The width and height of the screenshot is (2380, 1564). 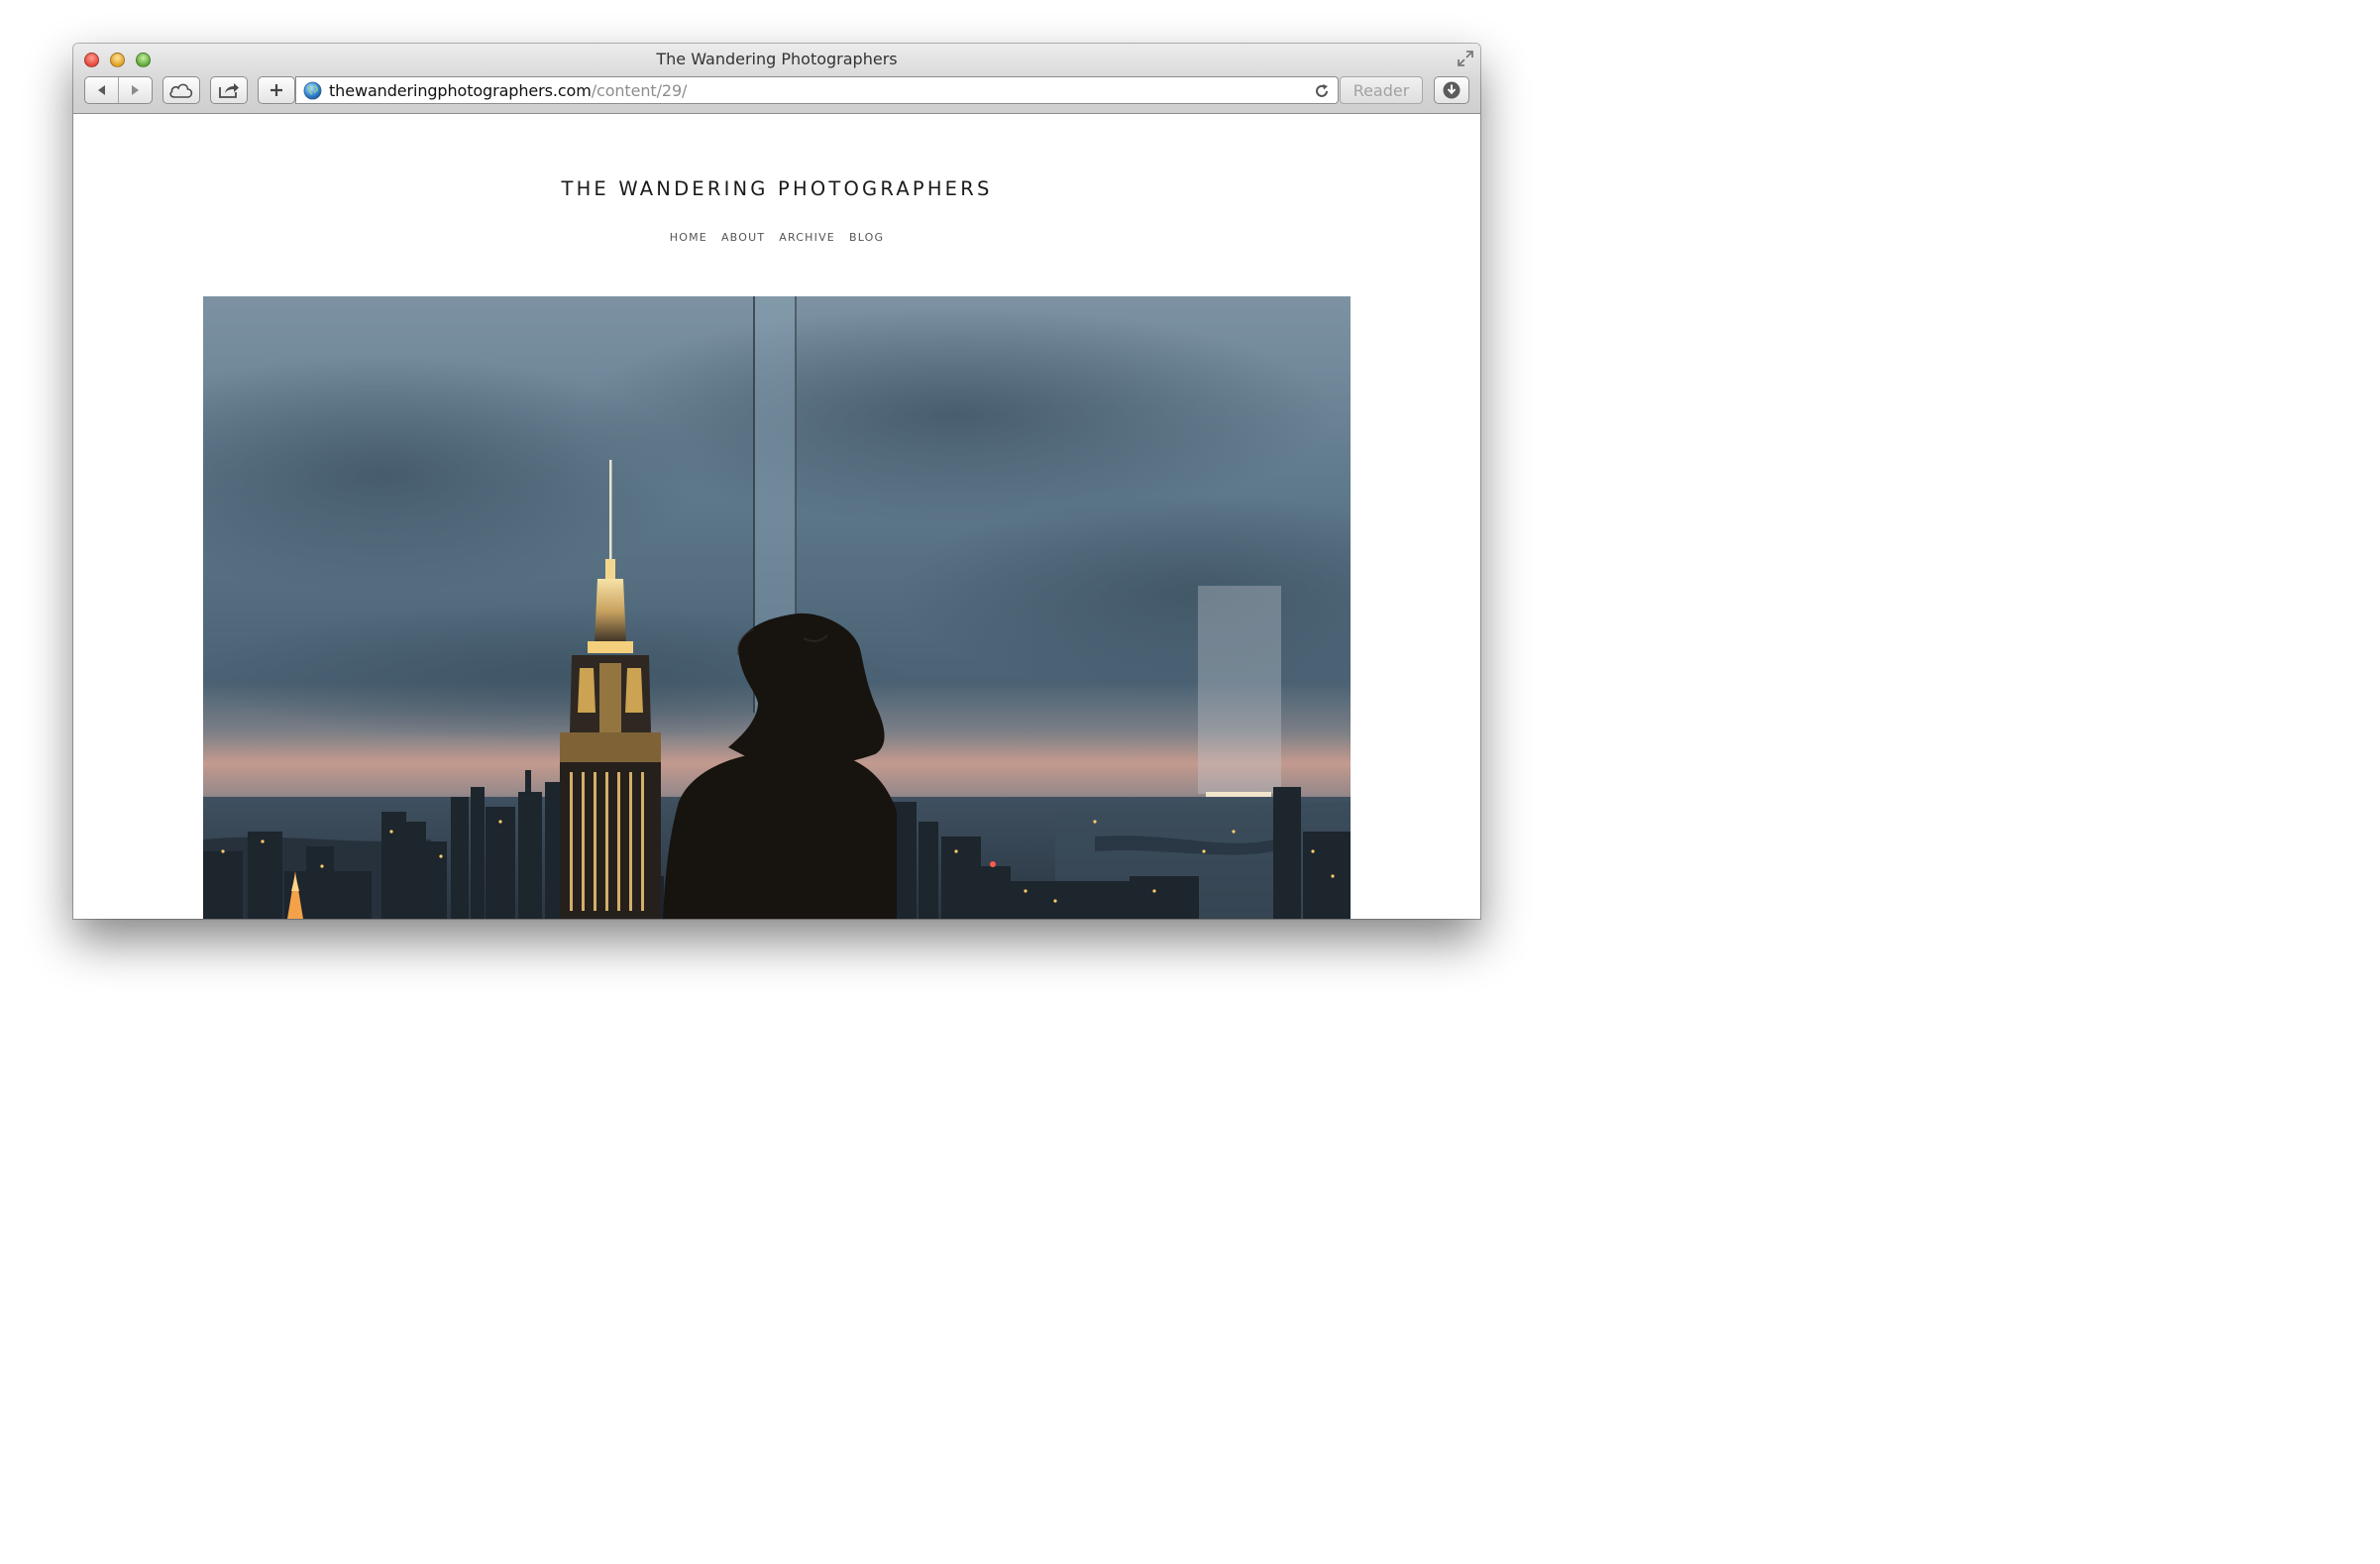 I want to click on share-icon, so click(x=229, y=90).